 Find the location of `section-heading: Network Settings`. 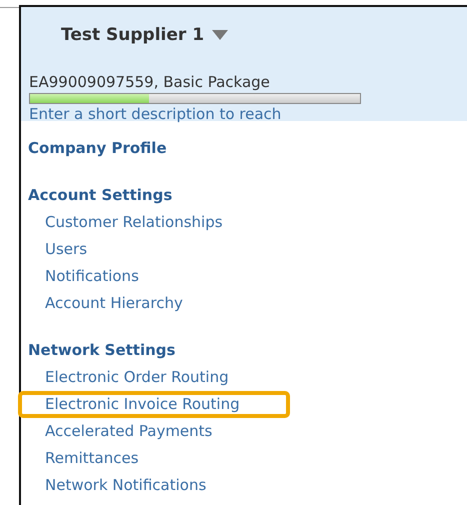

section-heading: Network Settings is located at coordinates (102, 350).